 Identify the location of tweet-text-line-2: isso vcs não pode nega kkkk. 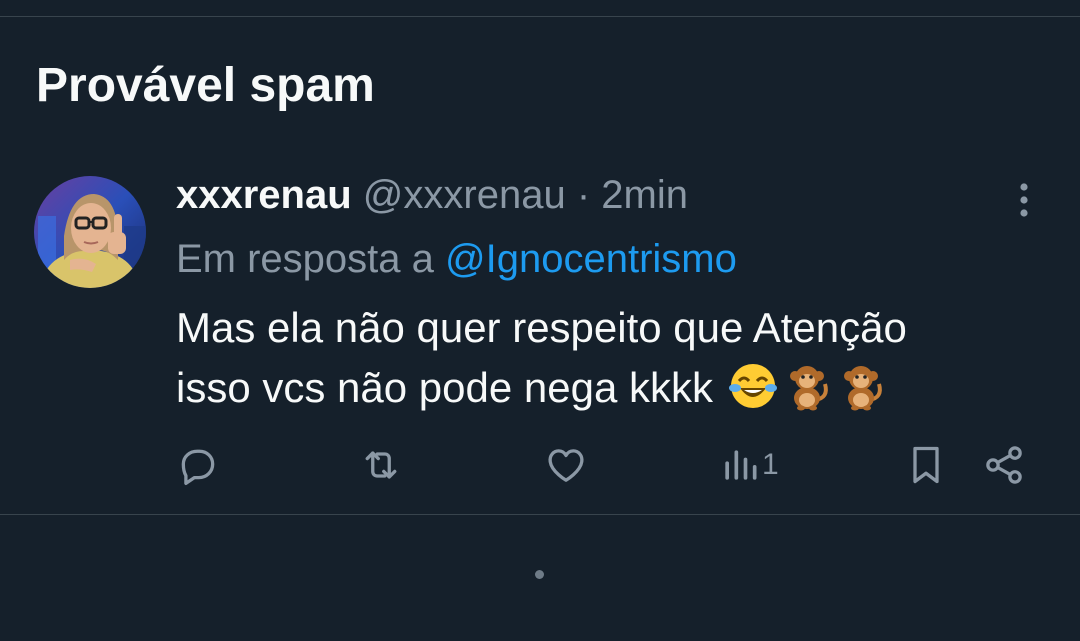
(606, 393).